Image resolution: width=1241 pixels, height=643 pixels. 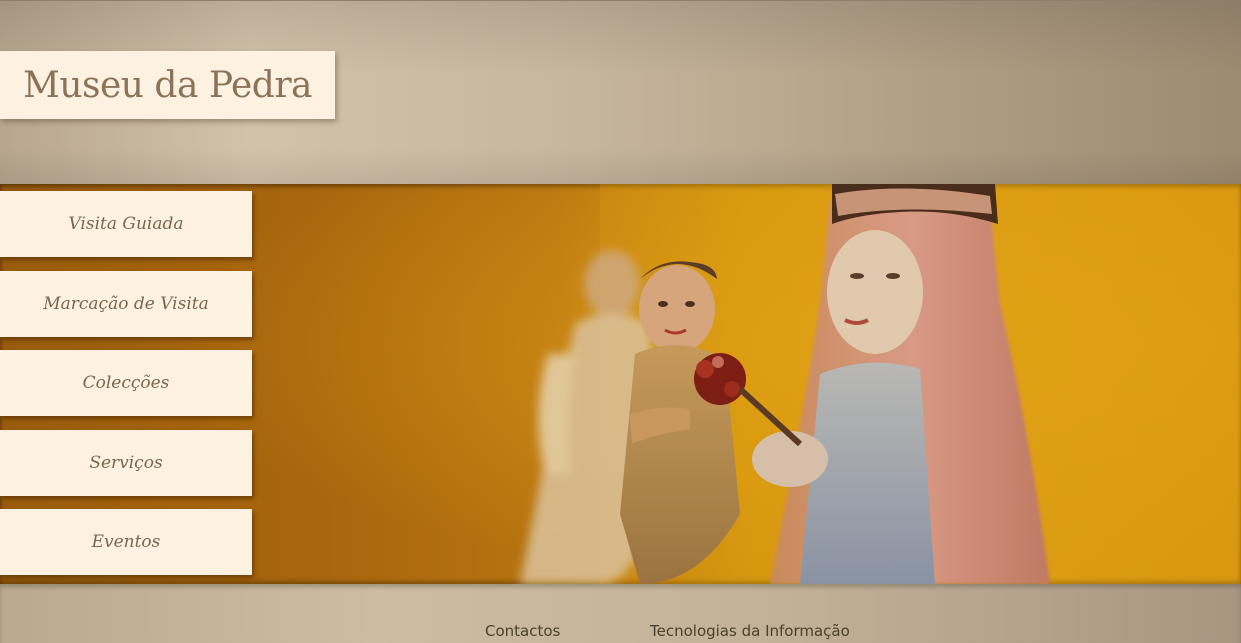 I want to click on nav-item-label: Marcação de Visita, so click(x=126, y=304).